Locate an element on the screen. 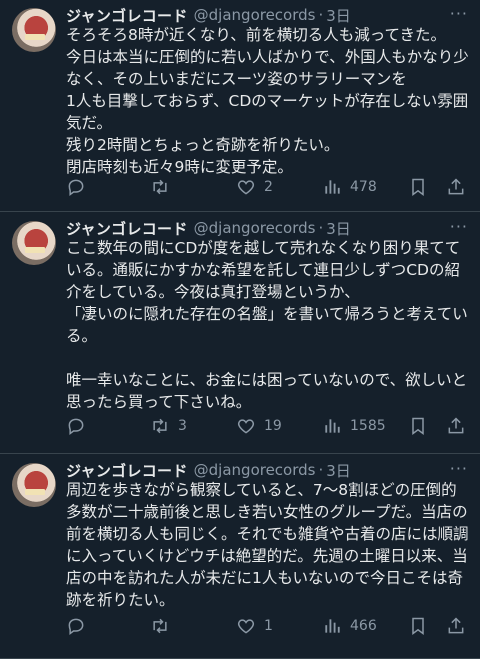 This screenshot has width=480, height=659. retweet-button: 3 is located at coordinates (168, 426).